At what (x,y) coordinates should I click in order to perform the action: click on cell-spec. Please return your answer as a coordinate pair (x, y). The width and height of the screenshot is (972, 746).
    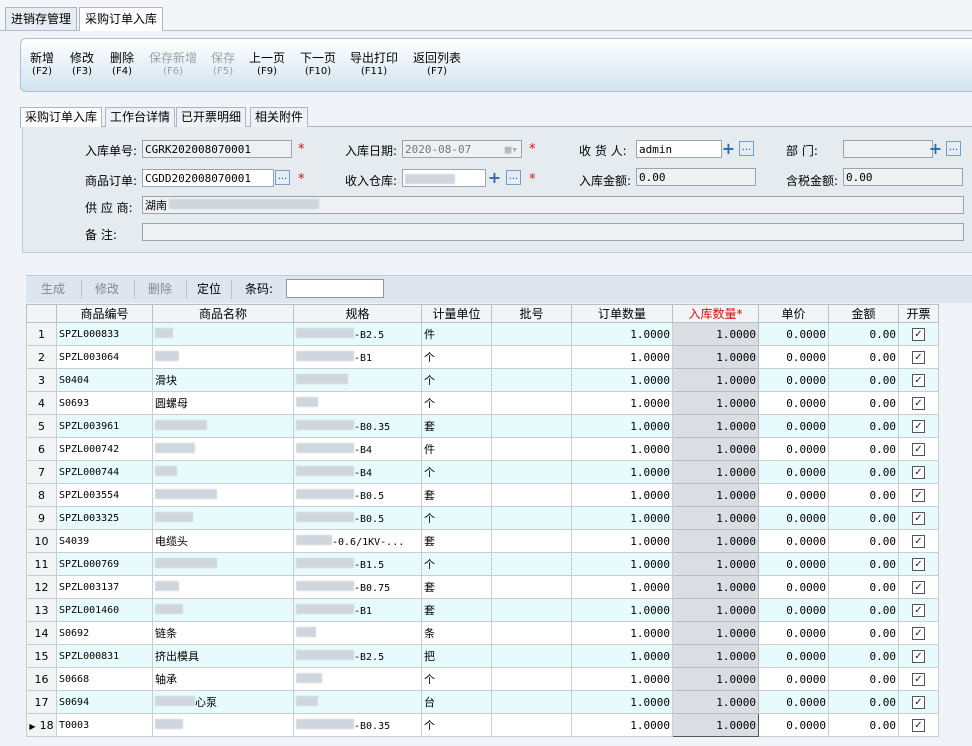
    Looking at the image, I should click on (357, 403).